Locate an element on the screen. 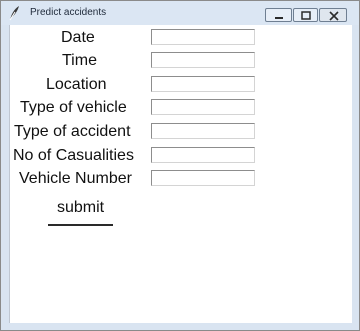 The image size is (360, 331). no-of-casualities-field is located at coordinates (203, 155).